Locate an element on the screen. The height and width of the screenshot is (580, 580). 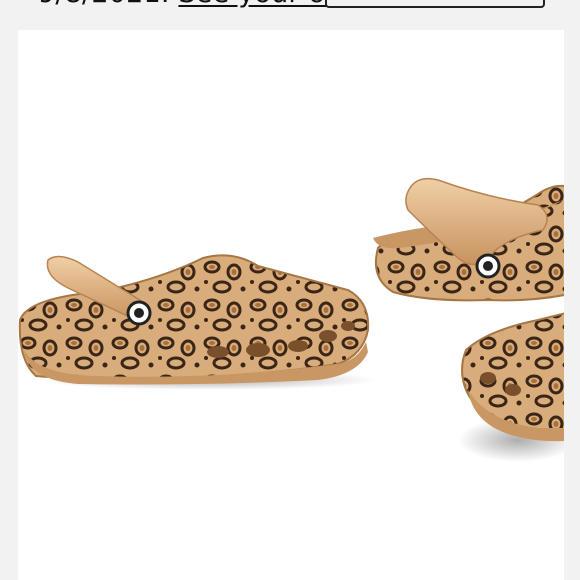
notice-date: 9/8/2021. is located at coordinates (104, 4).